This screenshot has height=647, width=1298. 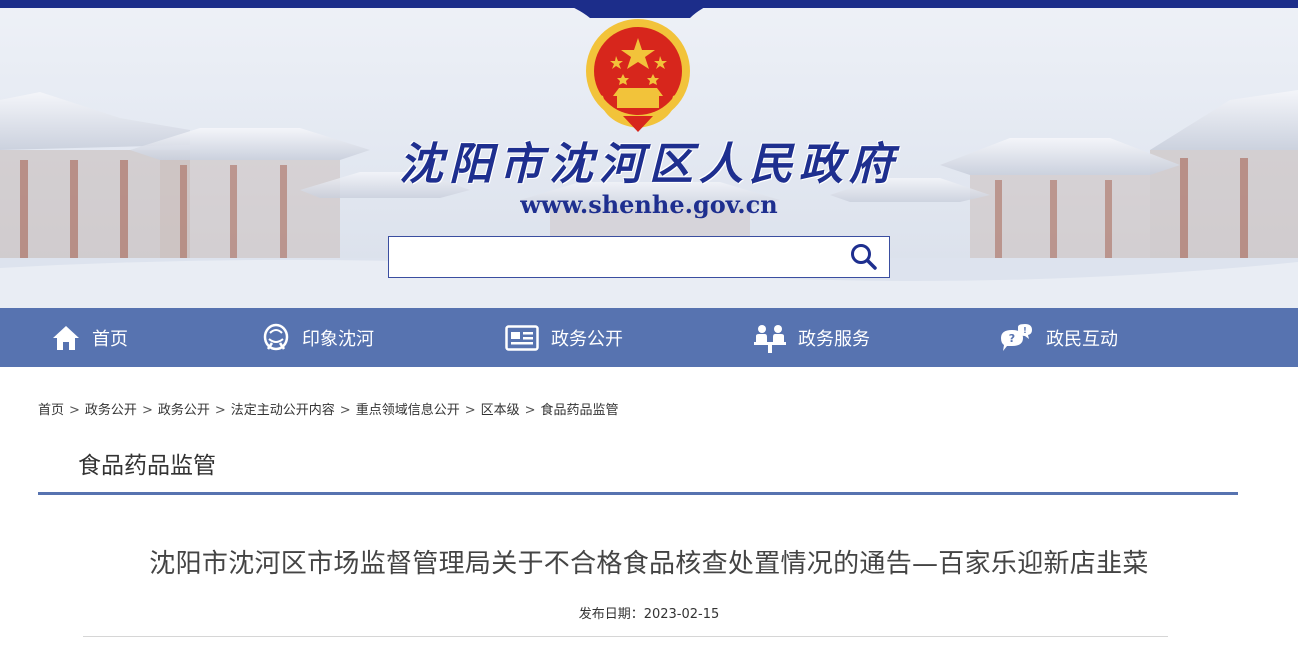 I want to click on search-icon, so click(x=864, y=257).